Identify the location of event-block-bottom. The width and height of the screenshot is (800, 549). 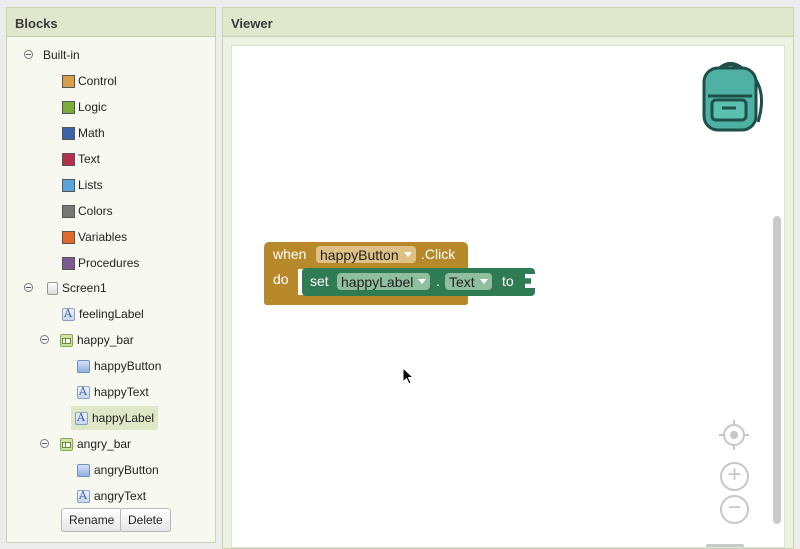
(366, 300).